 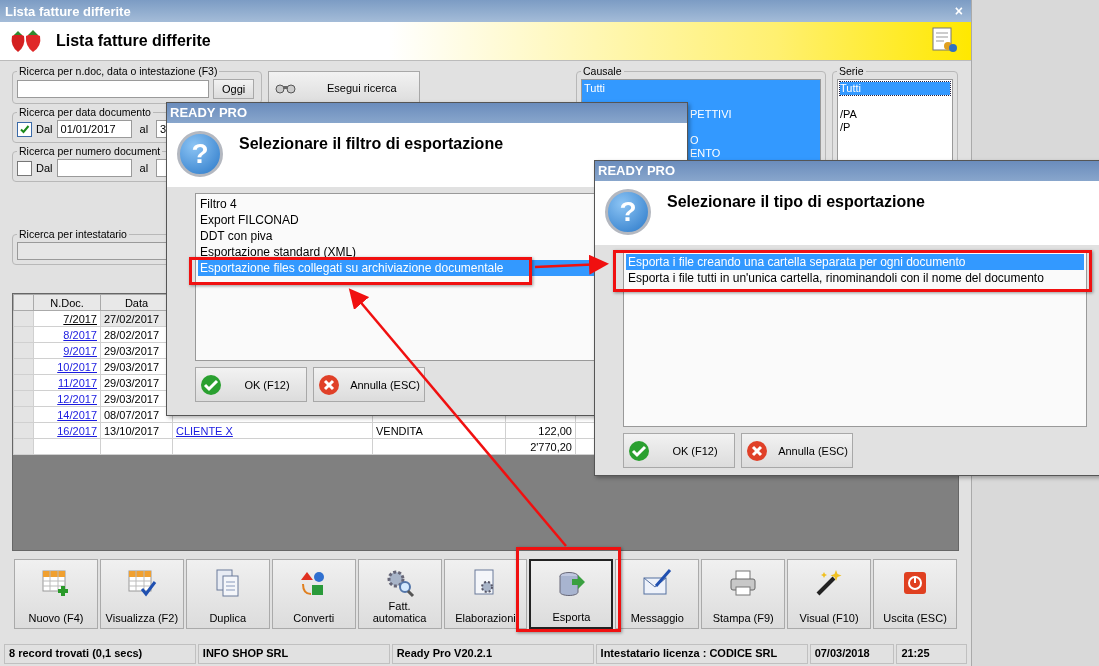 I want to click on table-cell: 122,00, so click(x=555, y=430).